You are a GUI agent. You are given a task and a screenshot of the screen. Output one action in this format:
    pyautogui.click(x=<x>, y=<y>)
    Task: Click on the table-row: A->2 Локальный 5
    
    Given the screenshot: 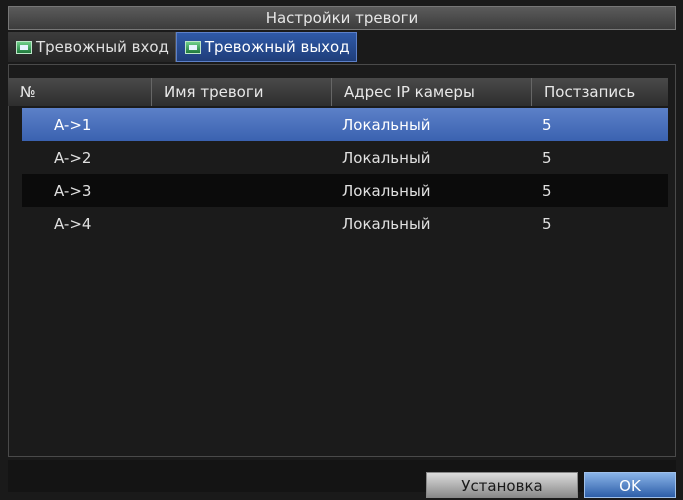 What is the action you would take?
    pyautogui.click(x=345, y=157)
    